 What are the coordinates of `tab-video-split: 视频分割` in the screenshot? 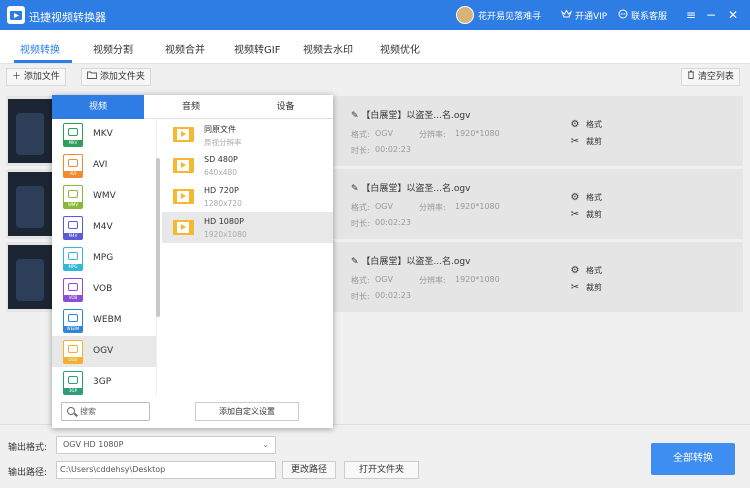 It's located at (113, 48).